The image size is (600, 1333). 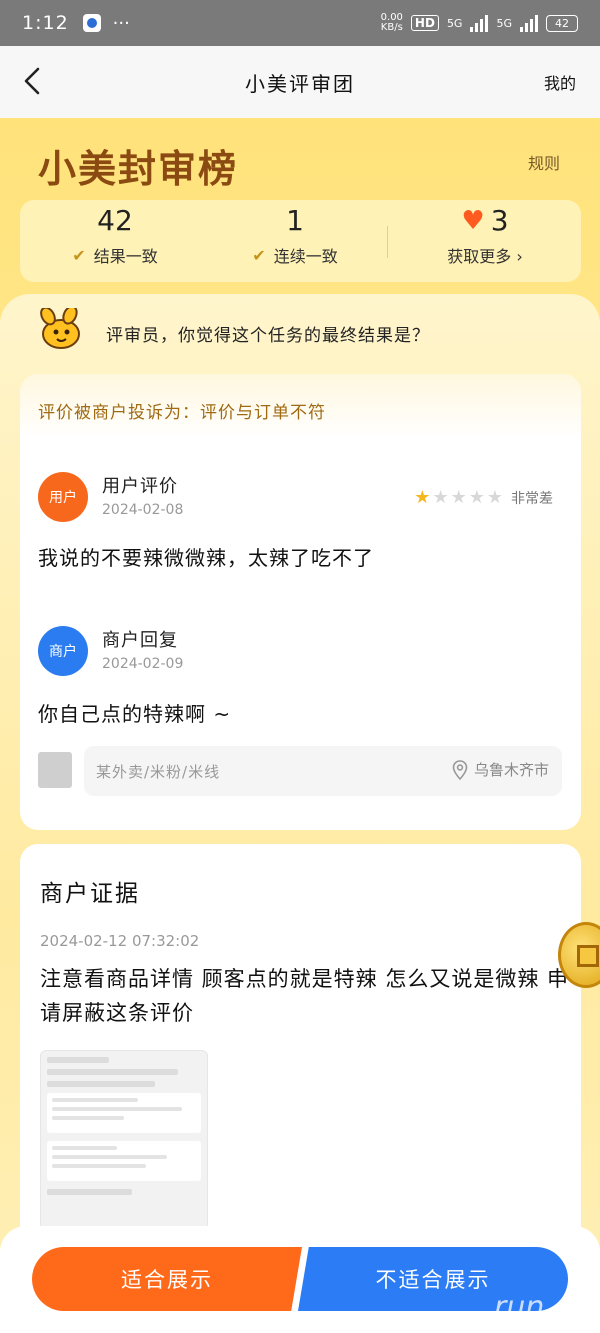 I want to click on app-notification-icon, so click(x=91, y=23).